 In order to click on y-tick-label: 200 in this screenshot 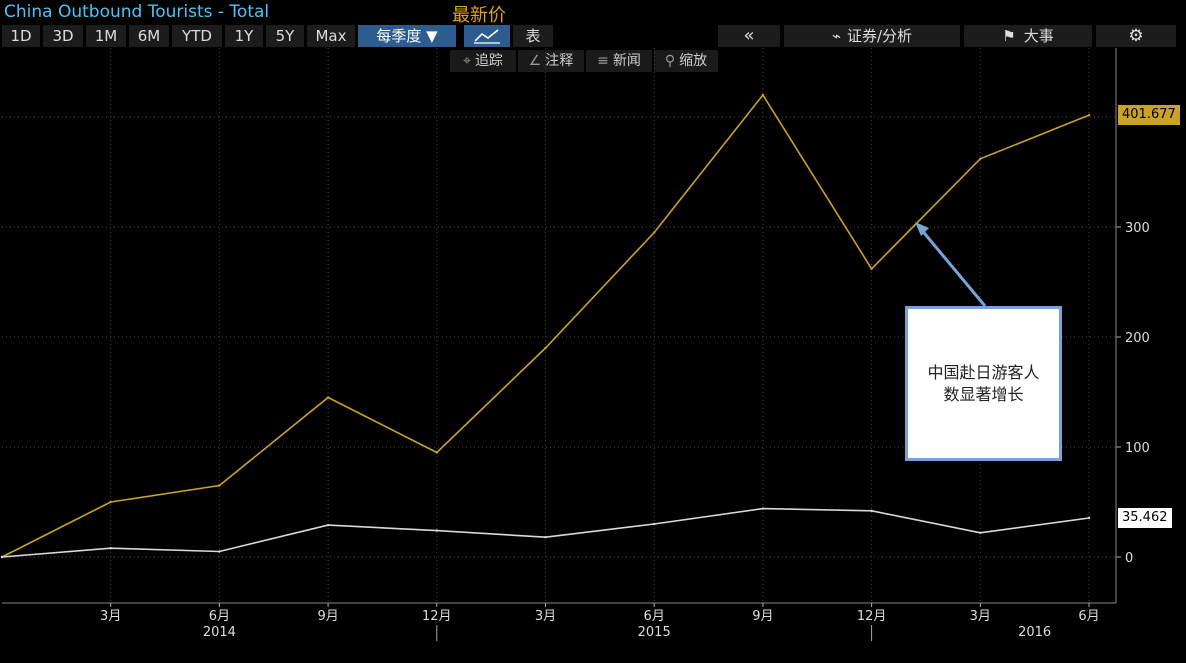, I will do `click(1137, 338)`.